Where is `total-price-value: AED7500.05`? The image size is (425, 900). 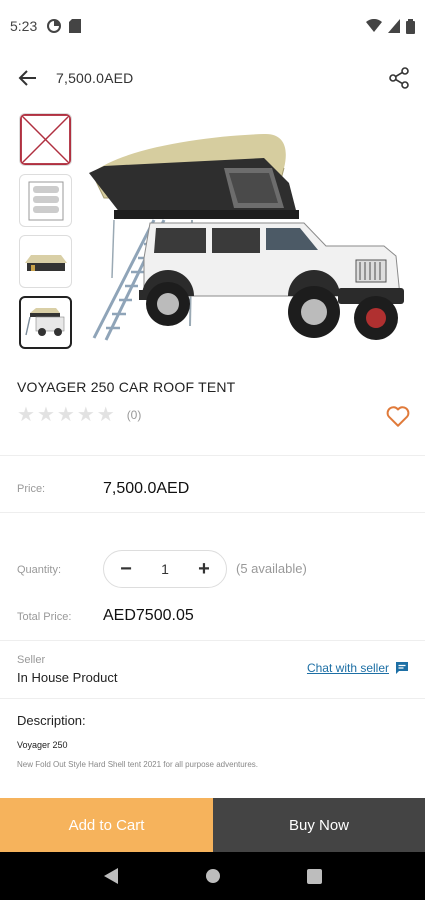 total-price-value: AED7500.05 is located at coordinates (148, 615).